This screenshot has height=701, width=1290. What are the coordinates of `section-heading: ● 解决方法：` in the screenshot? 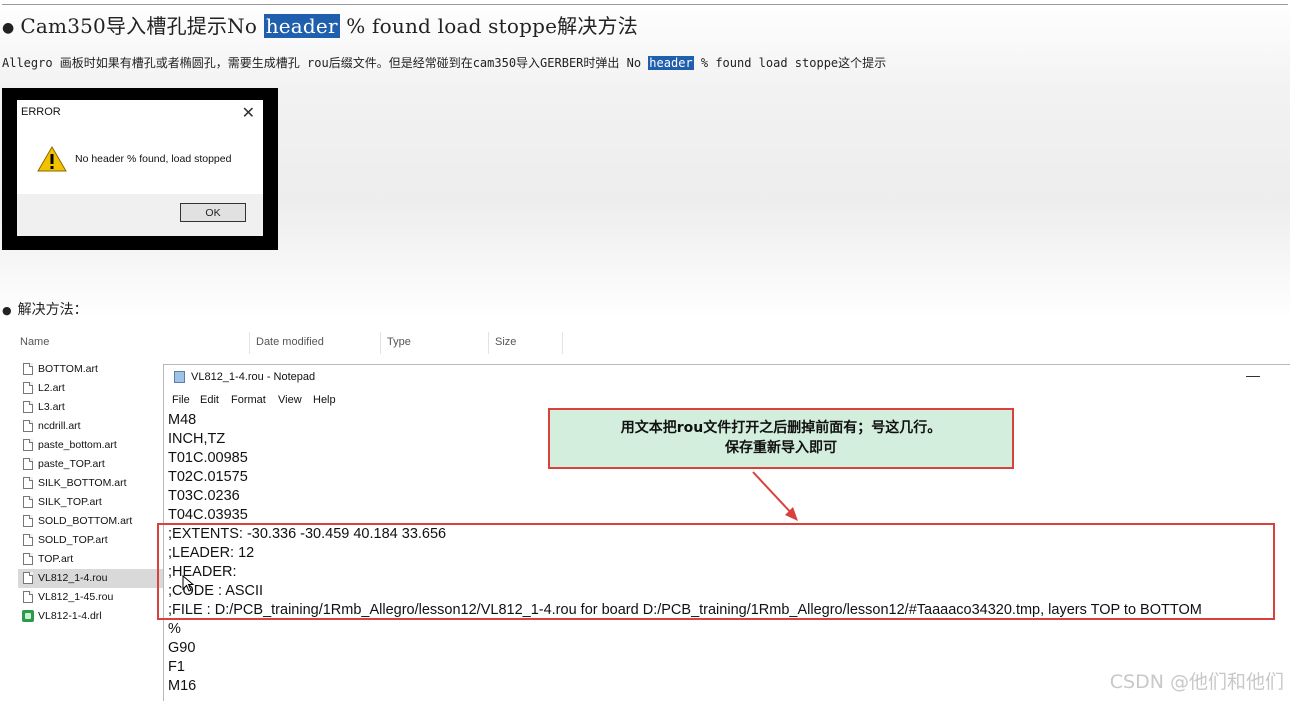 It's located at (45, 309).